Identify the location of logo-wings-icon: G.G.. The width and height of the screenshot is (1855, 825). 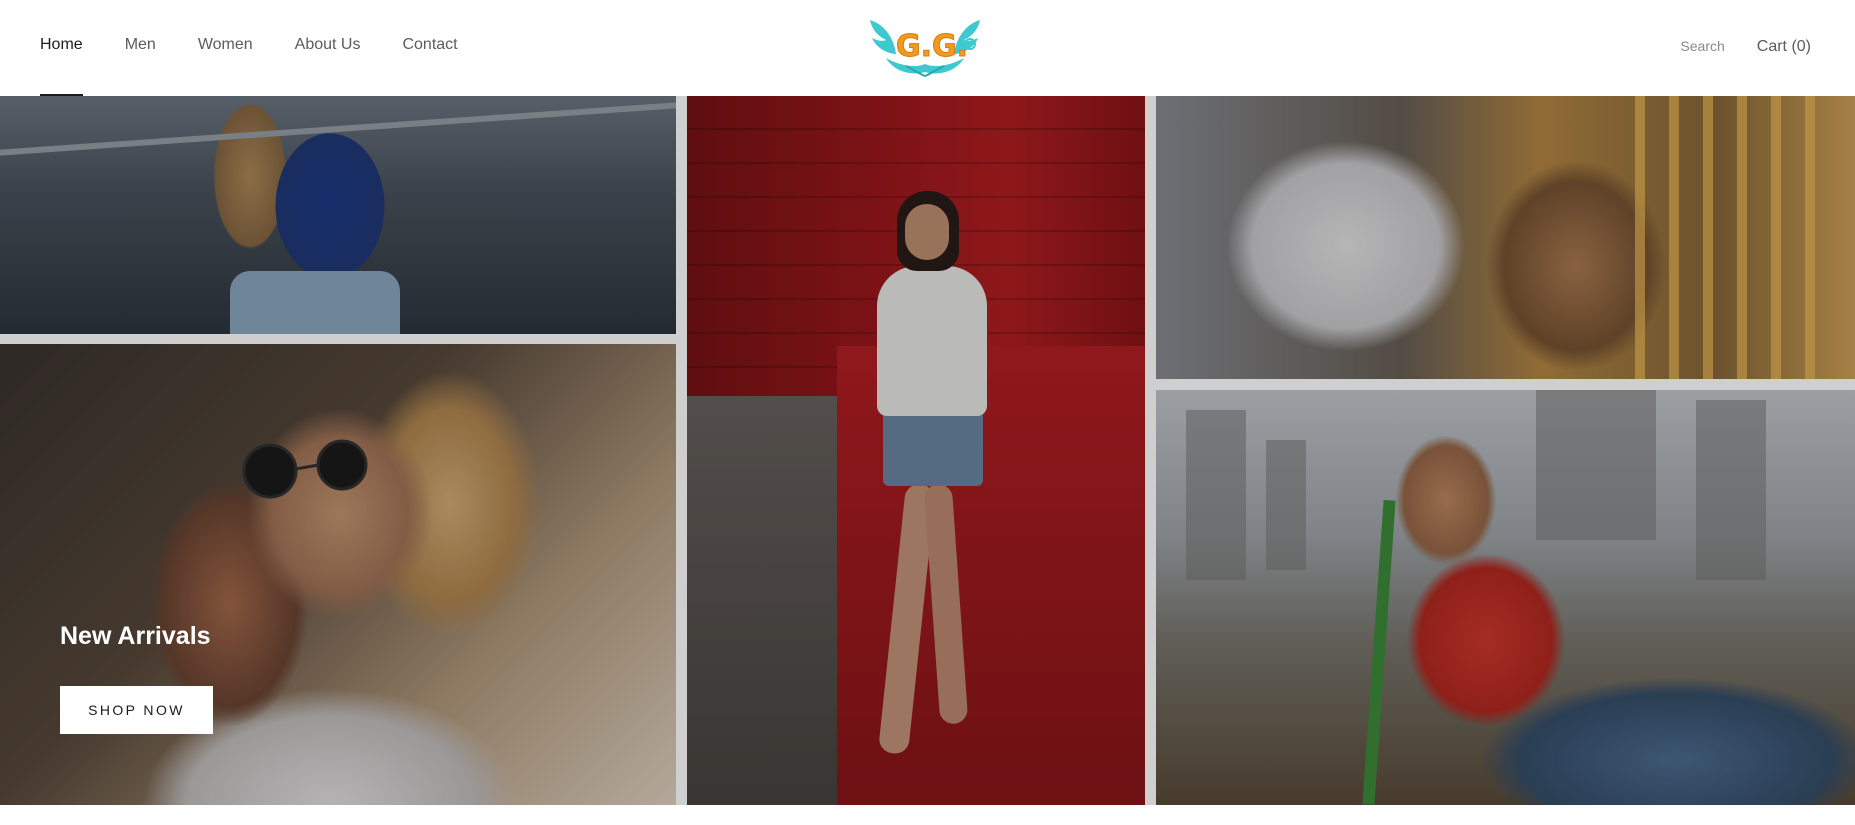
(925, 49).